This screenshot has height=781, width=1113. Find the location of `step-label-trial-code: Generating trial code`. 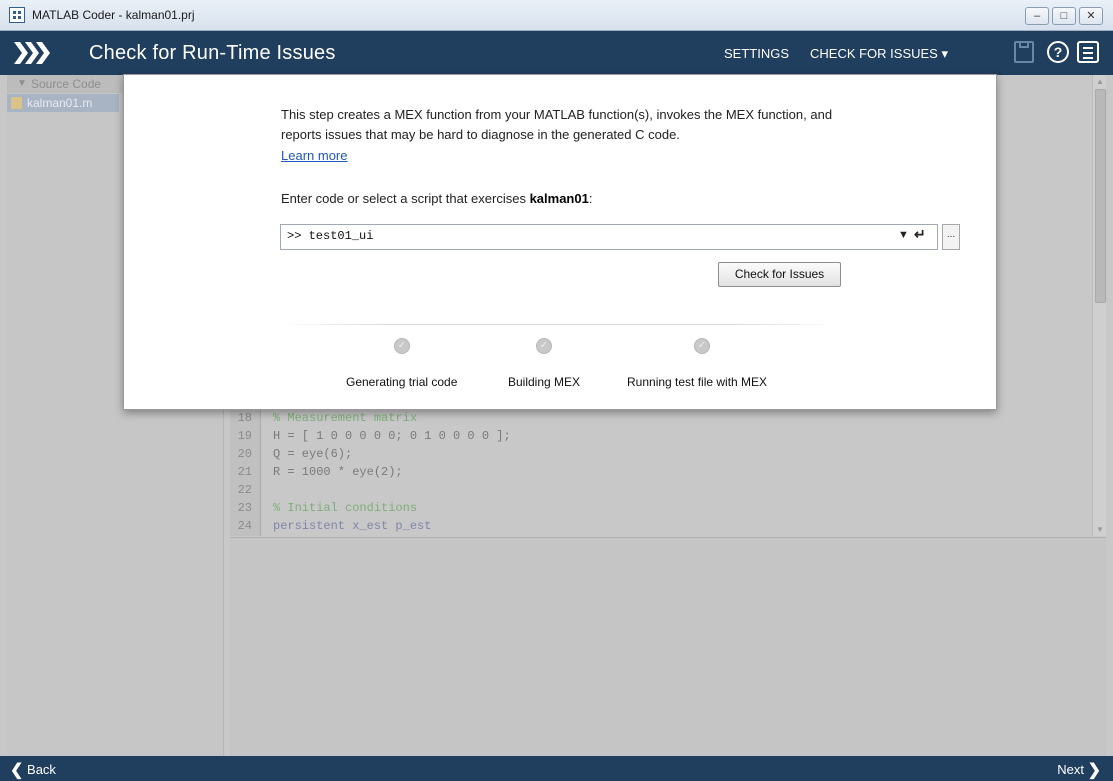

step-label-trial-code: Generating trial code is located at coordinates (402, 382).